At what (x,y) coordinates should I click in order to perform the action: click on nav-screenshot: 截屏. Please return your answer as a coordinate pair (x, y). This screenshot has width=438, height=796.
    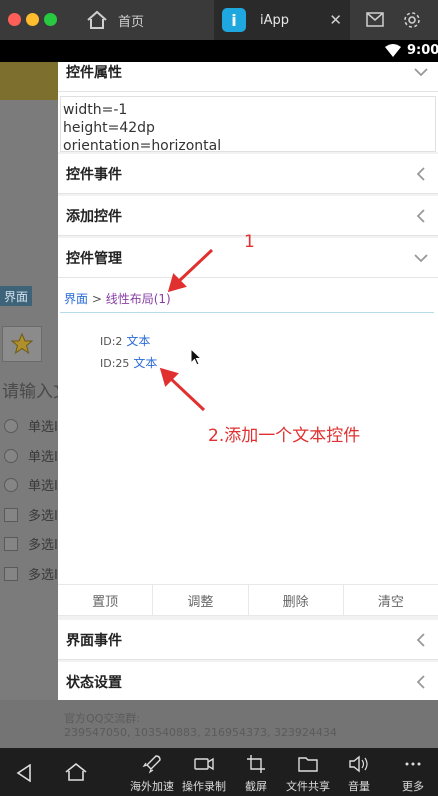
    Looking at the image, I should click on (256, 774).